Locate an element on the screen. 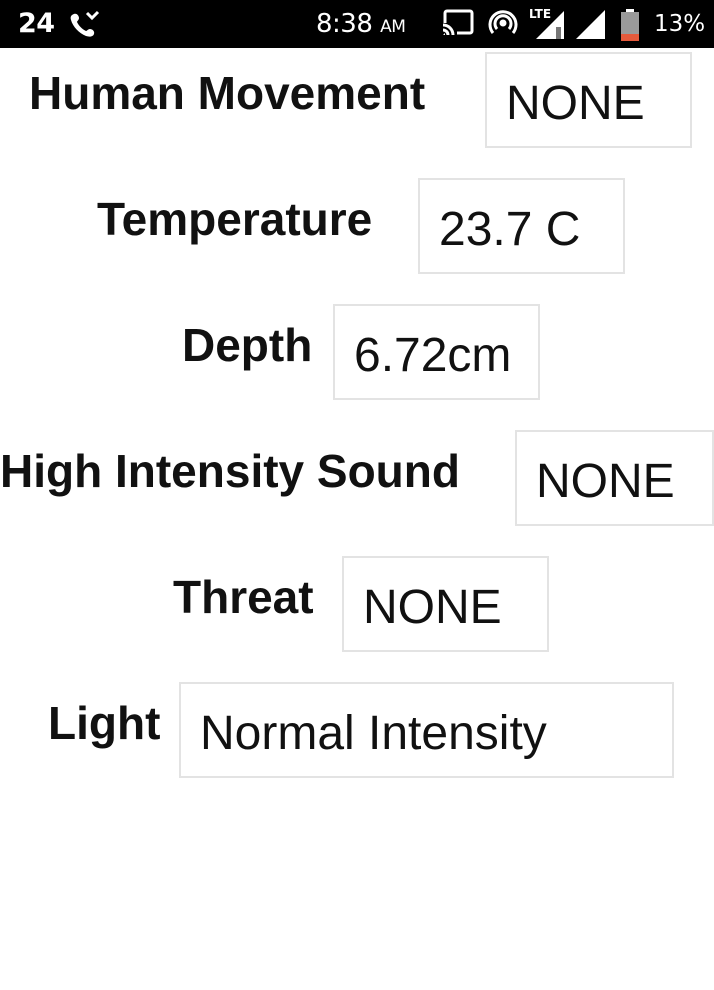 The image size is (714, 990). sensor-value-field: Normal Intensity is located at coordinates (426, 730).